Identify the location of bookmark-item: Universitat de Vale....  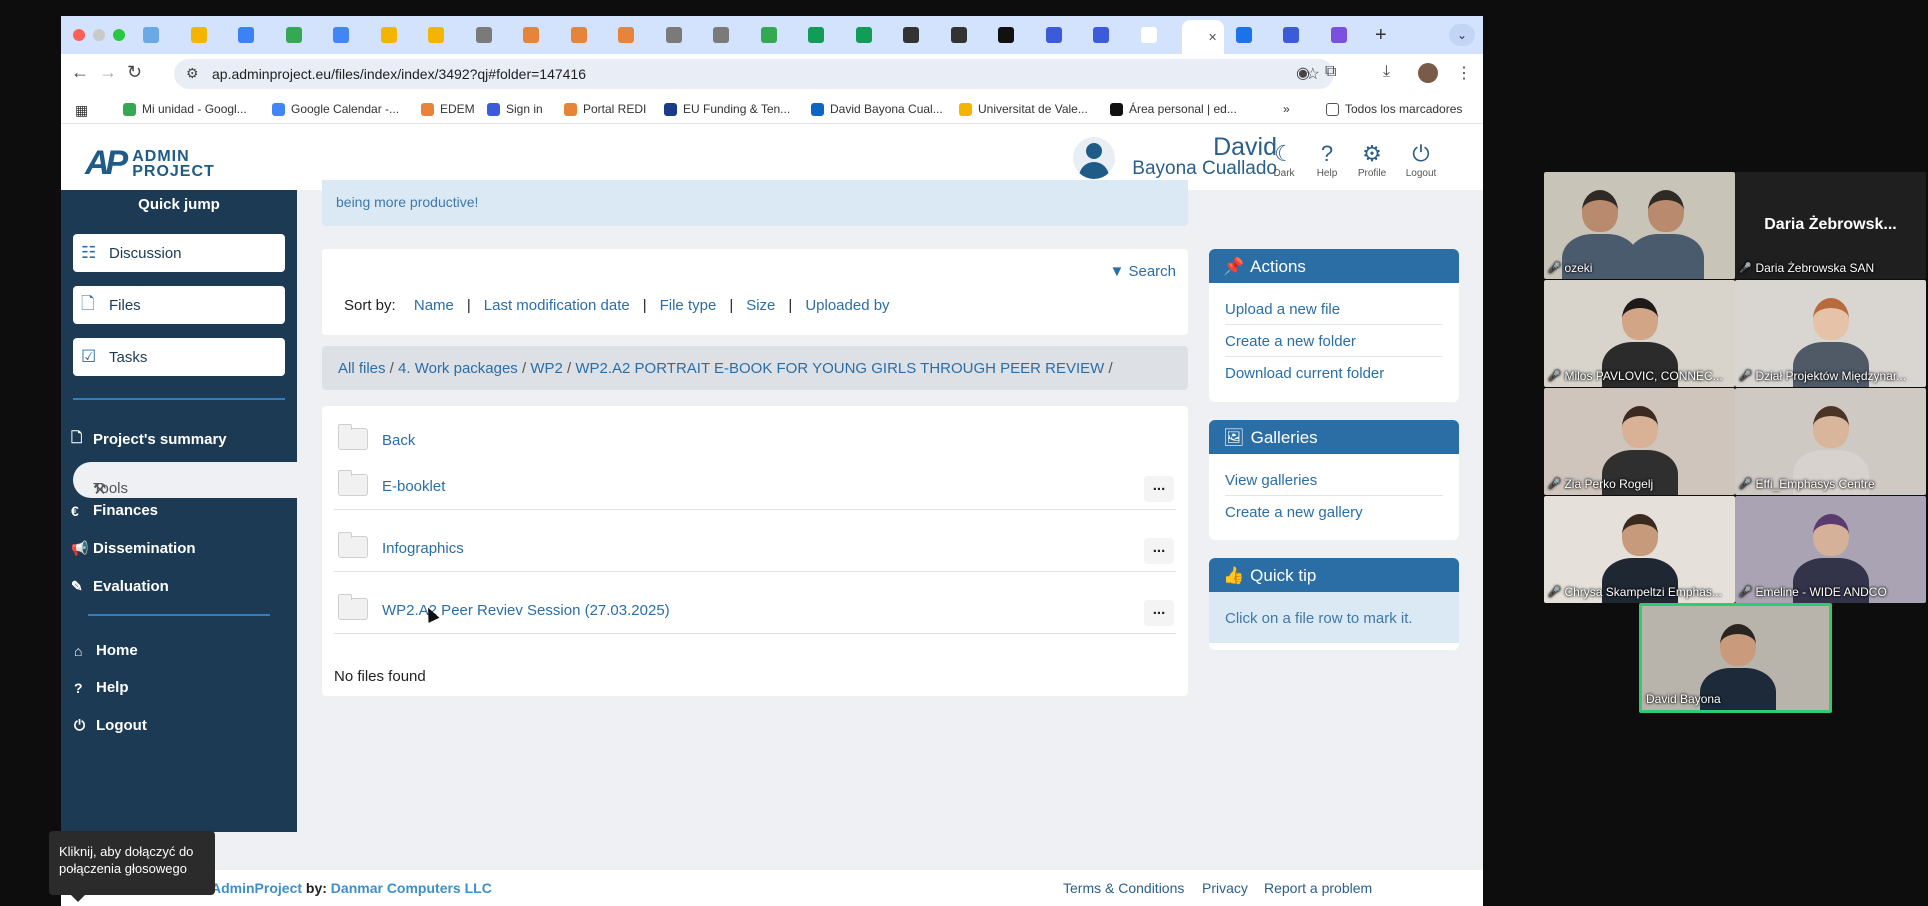
(1023, 109).